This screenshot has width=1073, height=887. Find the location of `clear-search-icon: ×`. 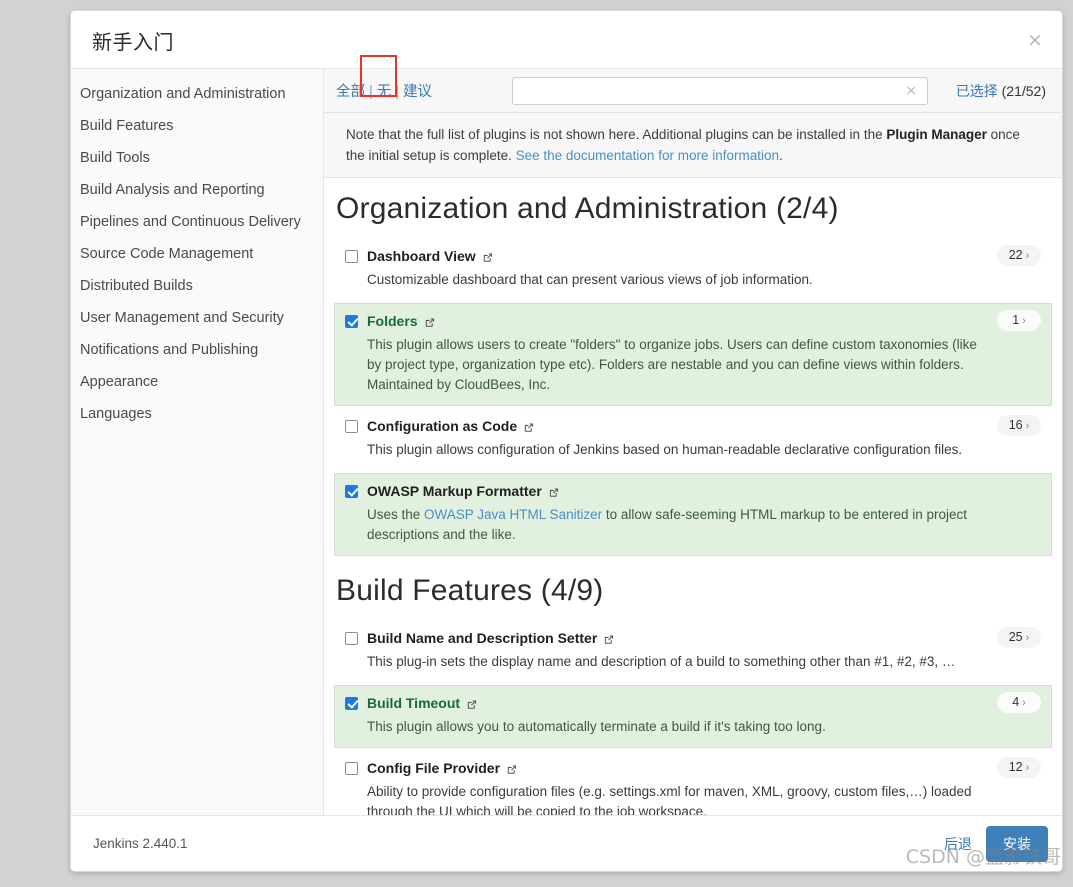

clear-search-icon: × is located at coordinates (911, 91).